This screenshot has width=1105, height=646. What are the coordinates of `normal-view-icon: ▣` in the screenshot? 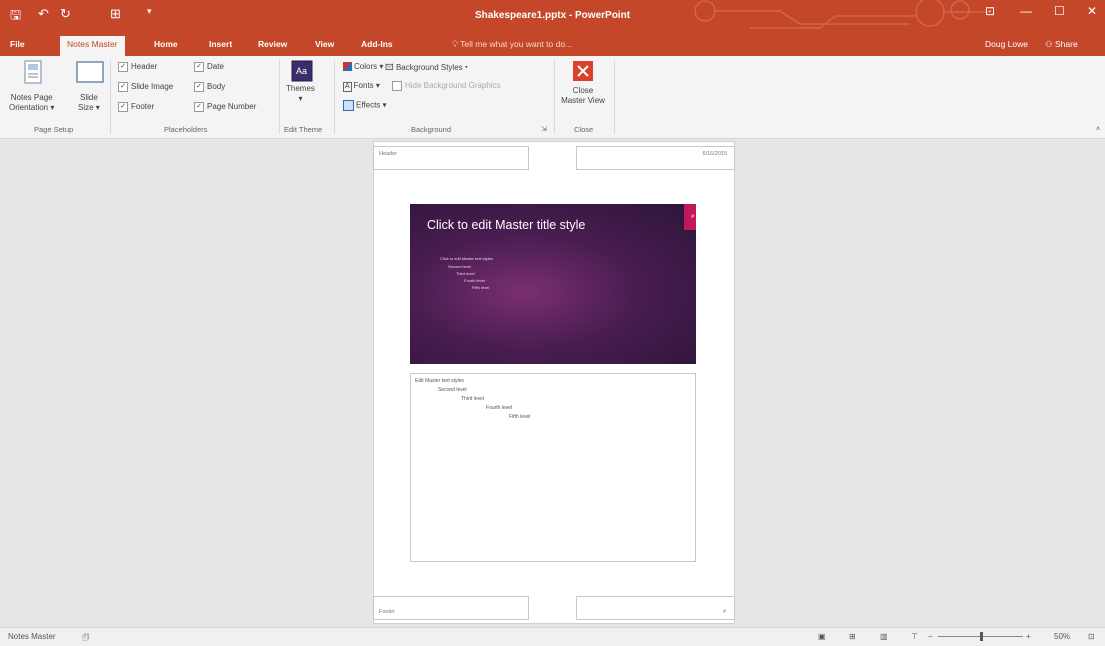 It's located at (822, 636).